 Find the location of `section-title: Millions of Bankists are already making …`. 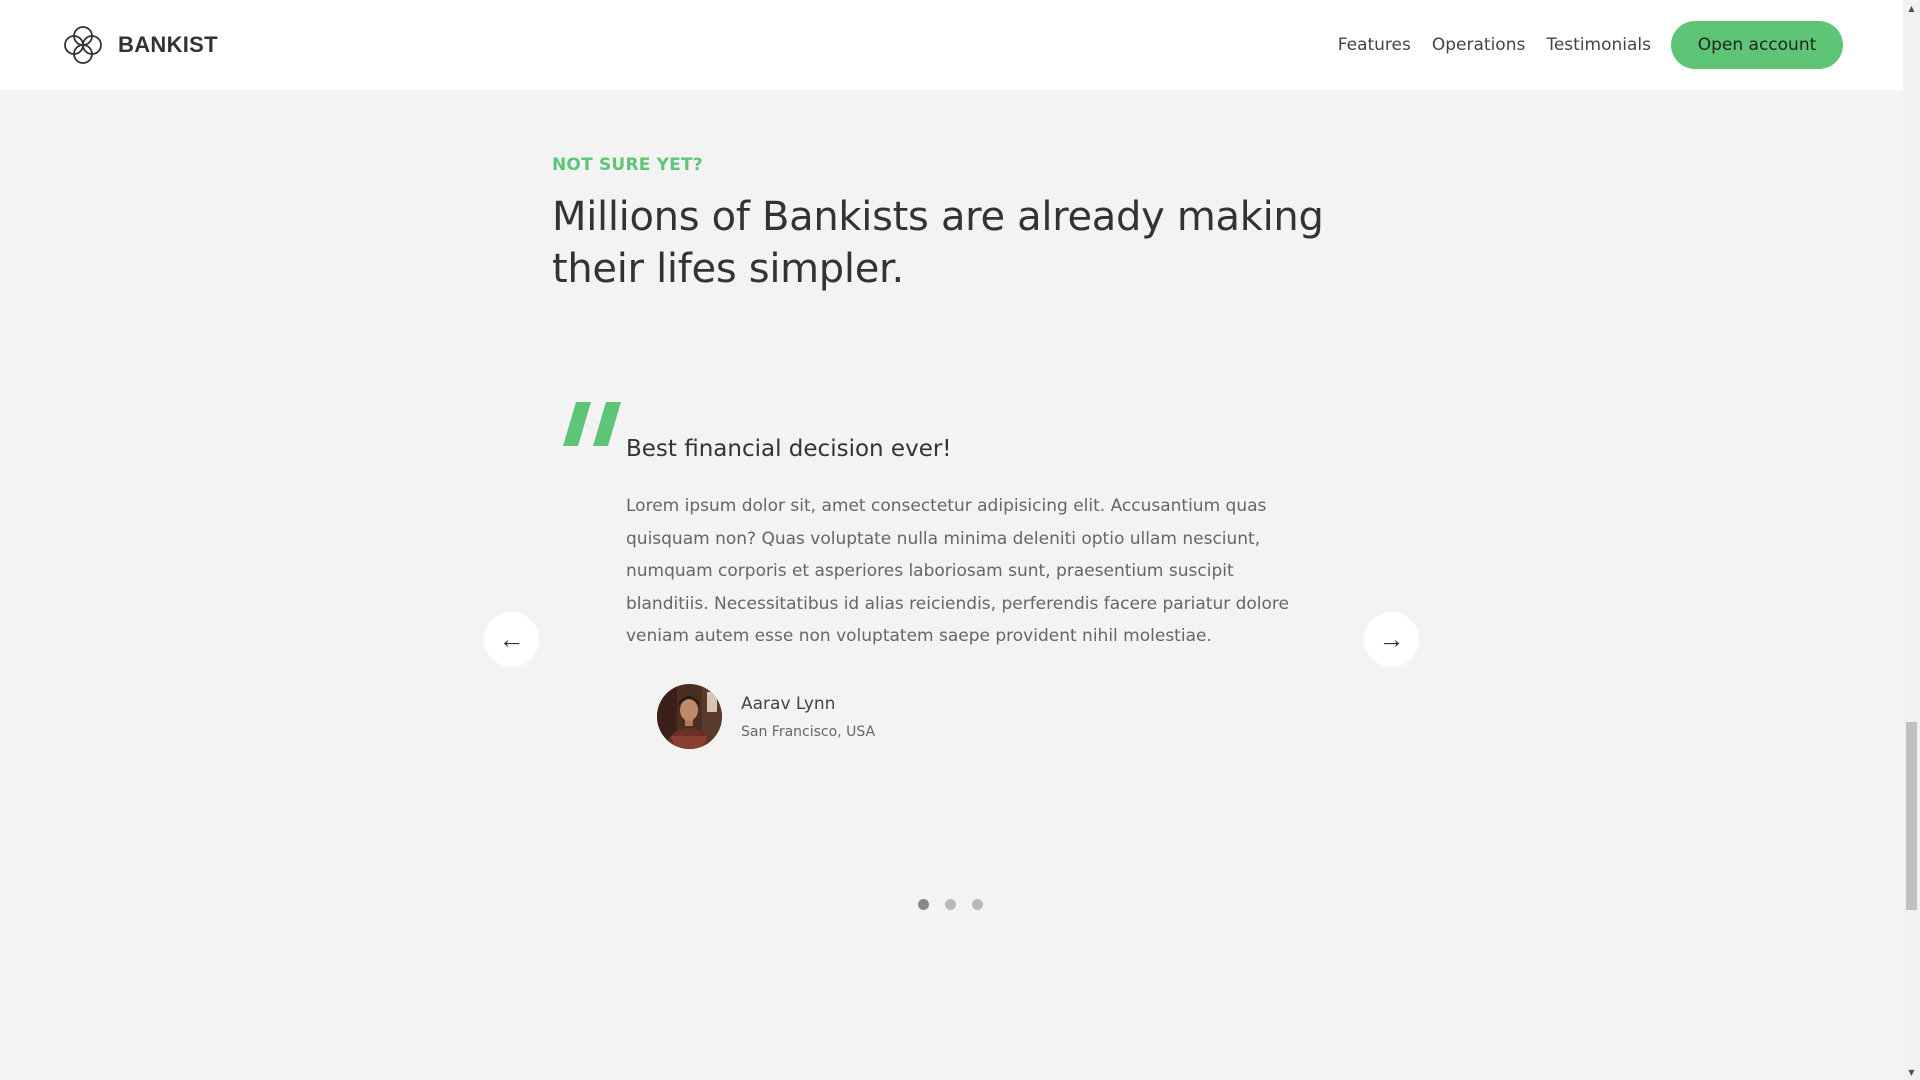

section-title: Millions of Bankists are already making … is located at coordinates (962, 243).